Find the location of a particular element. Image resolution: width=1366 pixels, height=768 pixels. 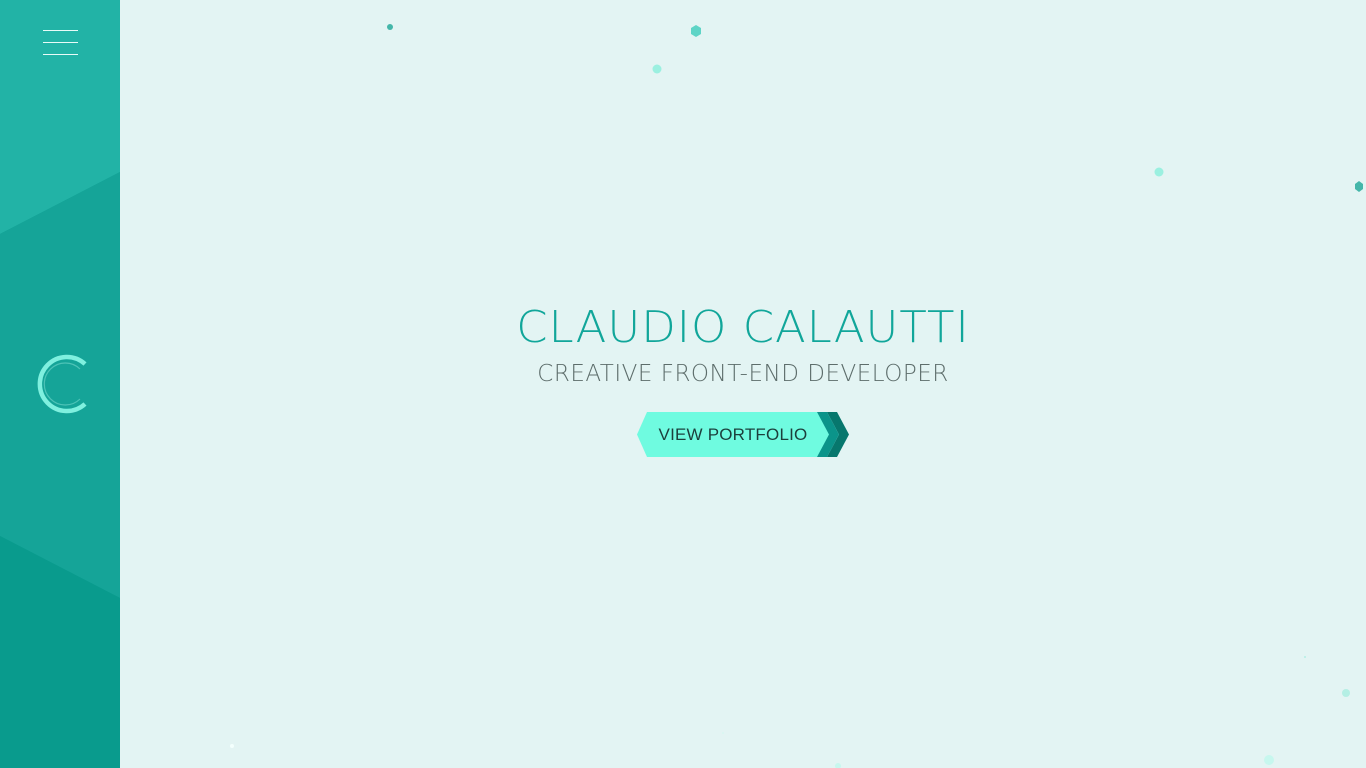

logo is located at coordinates (61, 384).